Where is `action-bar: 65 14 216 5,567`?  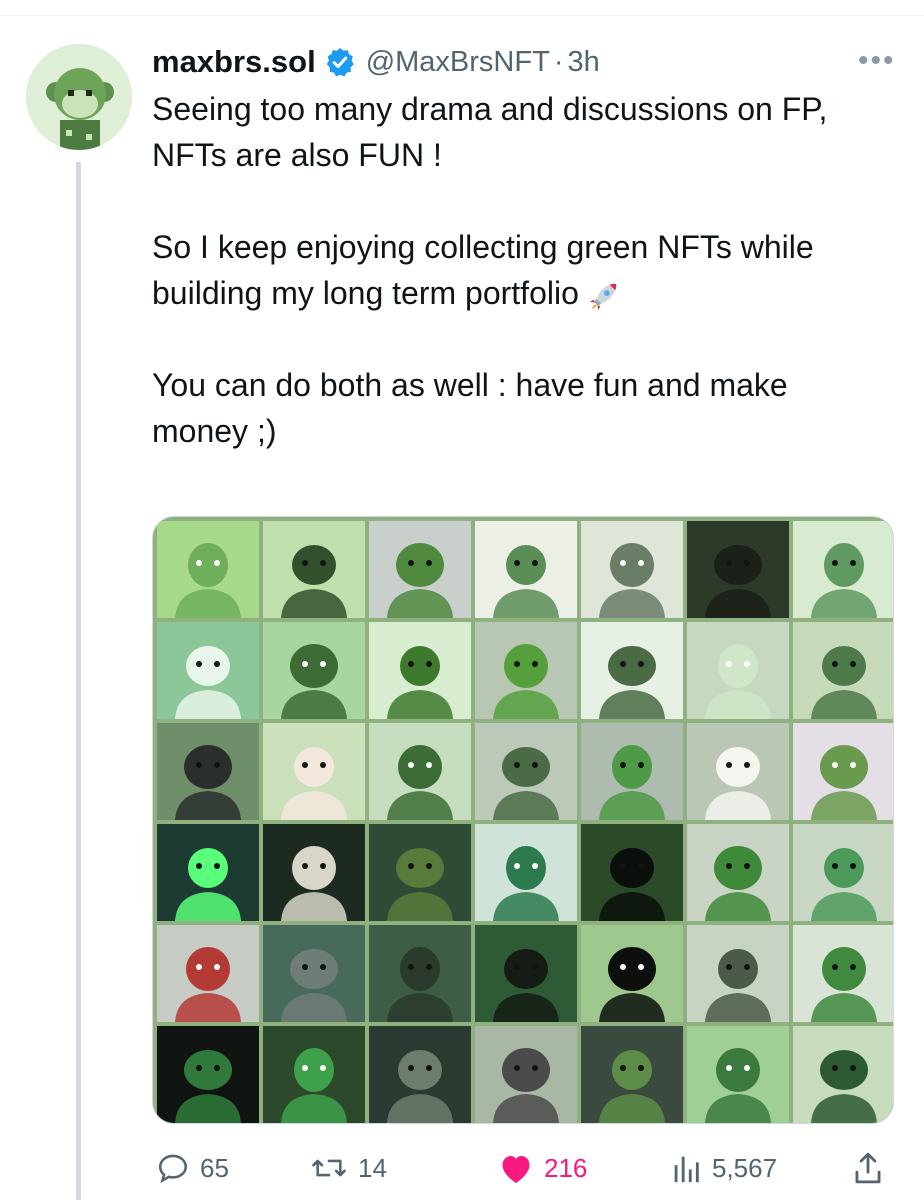
action-bar: 65 14 216 5,567 is located at coordinates (523, 1168).